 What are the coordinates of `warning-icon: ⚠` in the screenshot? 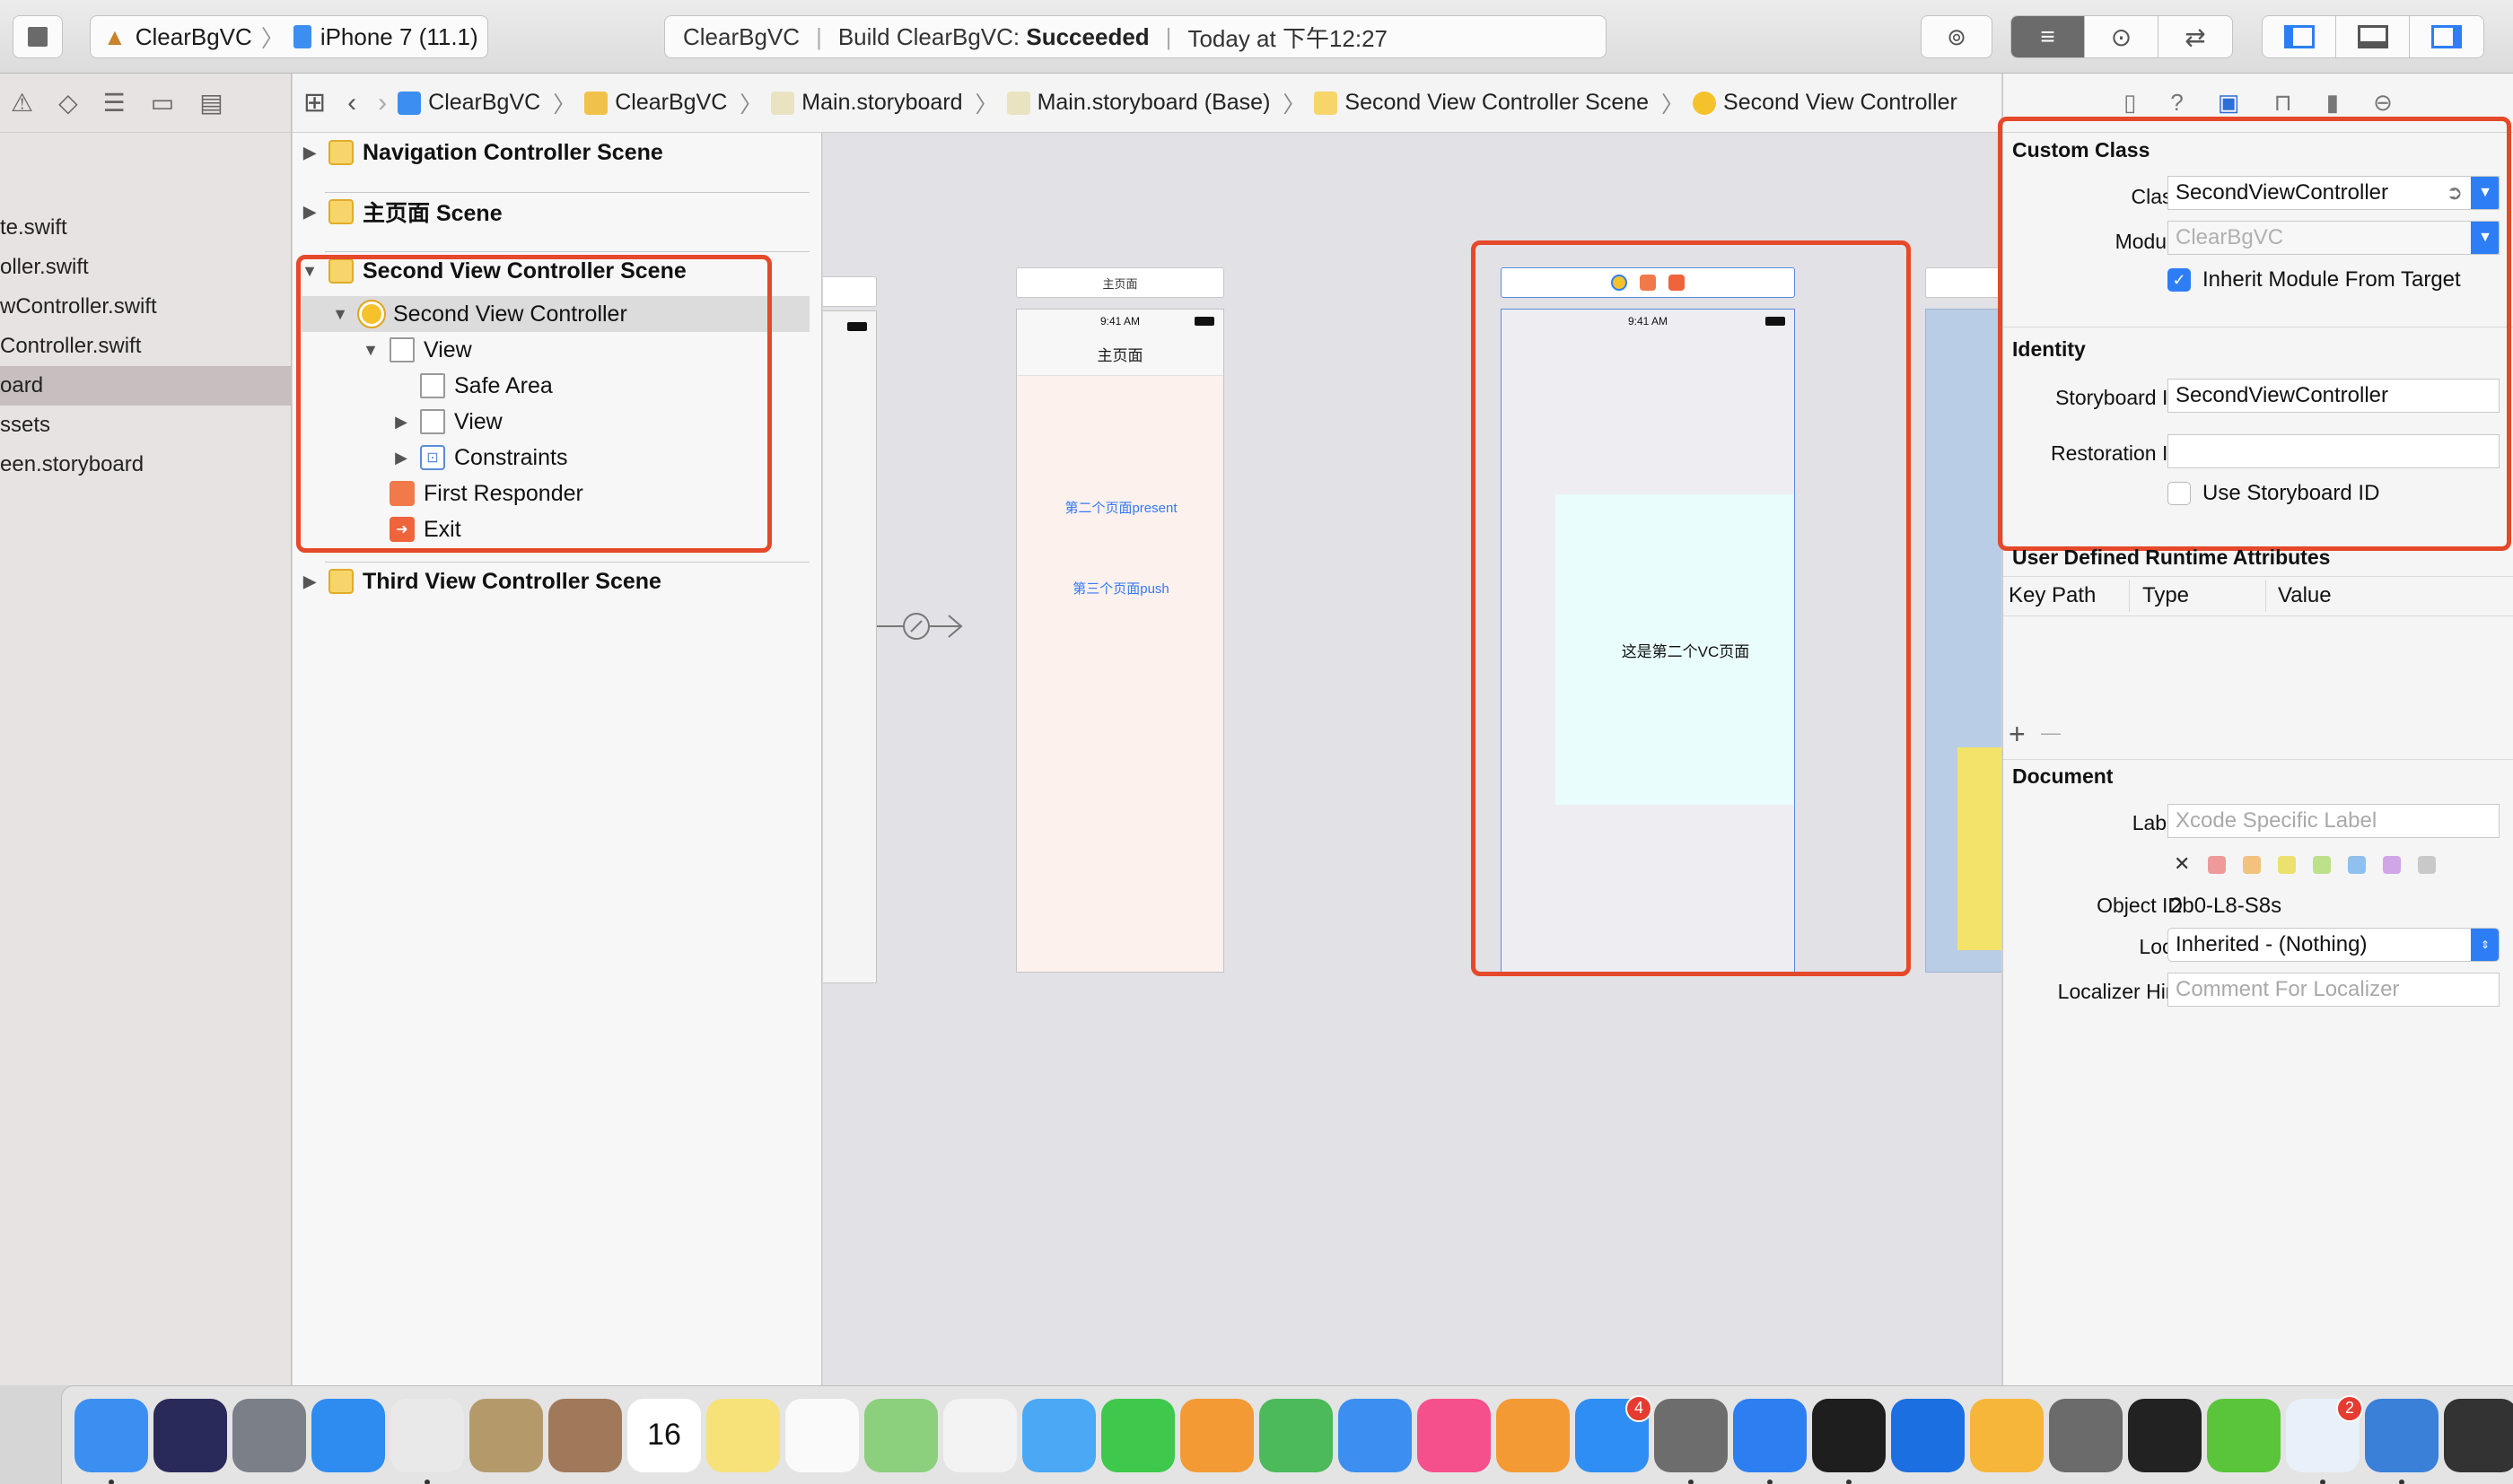 It's located at (22, 103).